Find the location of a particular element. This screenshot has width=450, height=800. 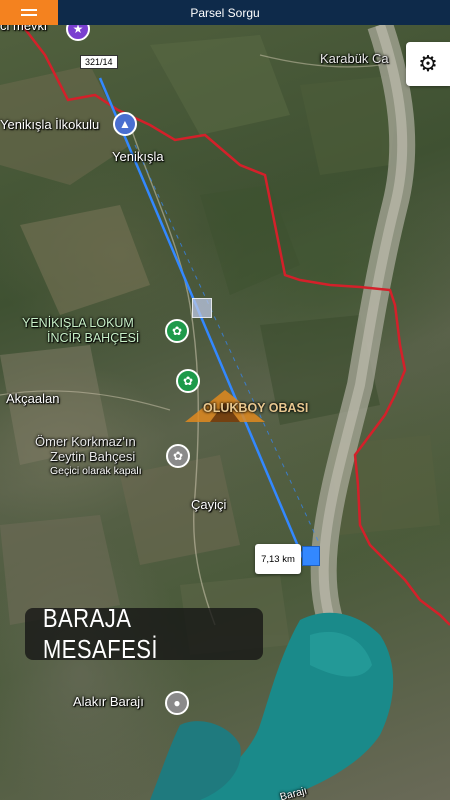

poi-label-omer-line1: Ömer Korkmaz'ın is located at coordinates (85, 441).